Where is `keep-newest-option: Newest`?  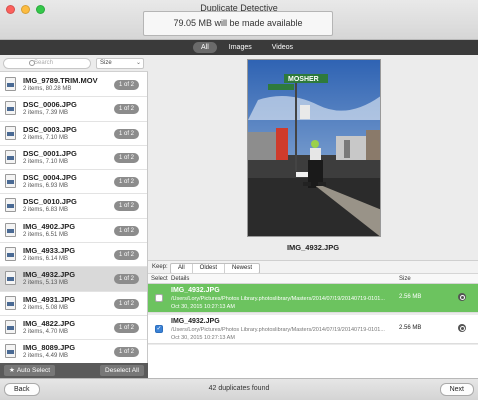
keep-newest-option: Newest is located at coordinates (242, 268).